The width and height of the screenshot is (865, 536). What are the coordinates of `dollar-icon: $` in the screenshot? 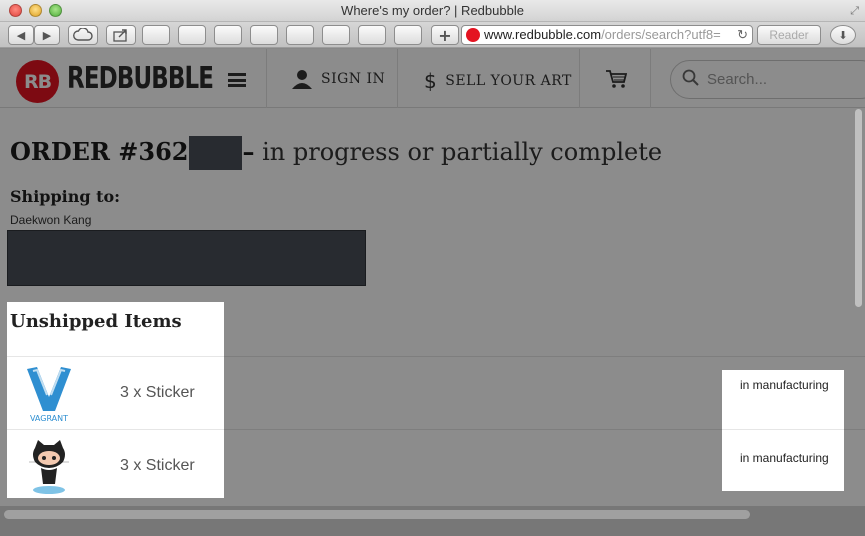 It's located at (431, 81).